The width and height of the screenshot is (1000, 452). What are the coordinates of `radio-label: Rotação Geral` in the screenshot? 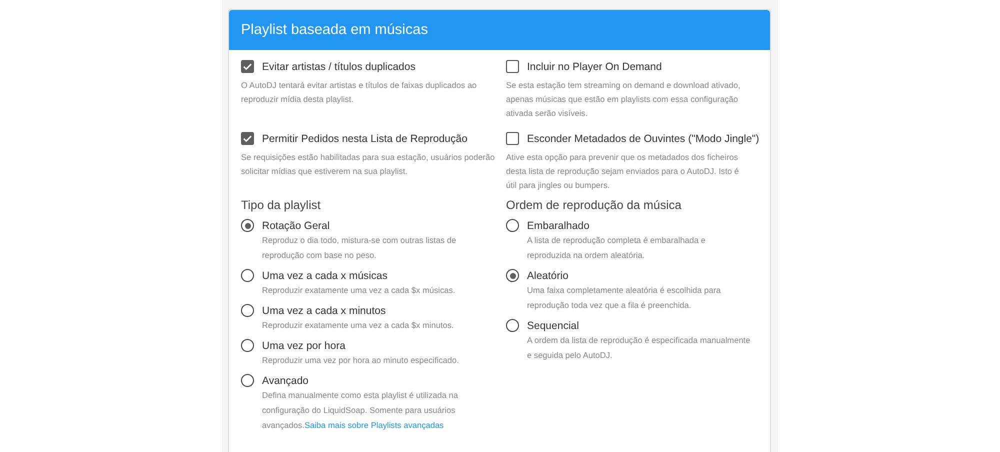 It's located at (296, 226).